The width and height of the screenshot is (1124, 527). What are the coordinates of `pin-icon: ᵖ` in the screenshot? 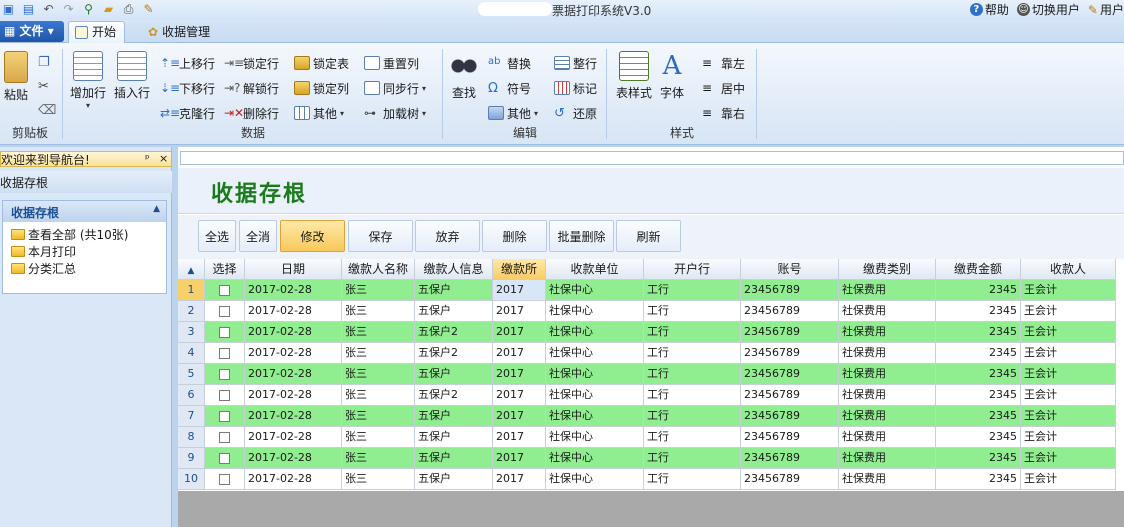 It's located at (147, 158).